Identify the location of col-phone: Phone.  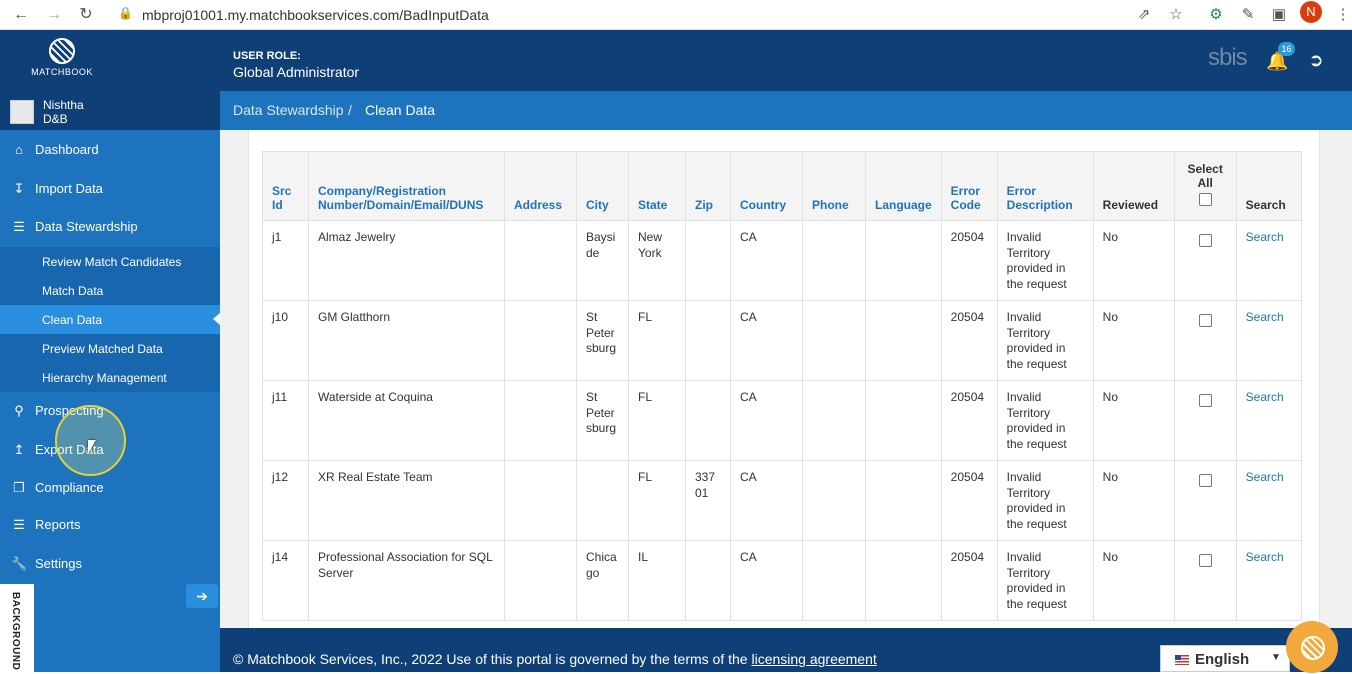
(834, 186).